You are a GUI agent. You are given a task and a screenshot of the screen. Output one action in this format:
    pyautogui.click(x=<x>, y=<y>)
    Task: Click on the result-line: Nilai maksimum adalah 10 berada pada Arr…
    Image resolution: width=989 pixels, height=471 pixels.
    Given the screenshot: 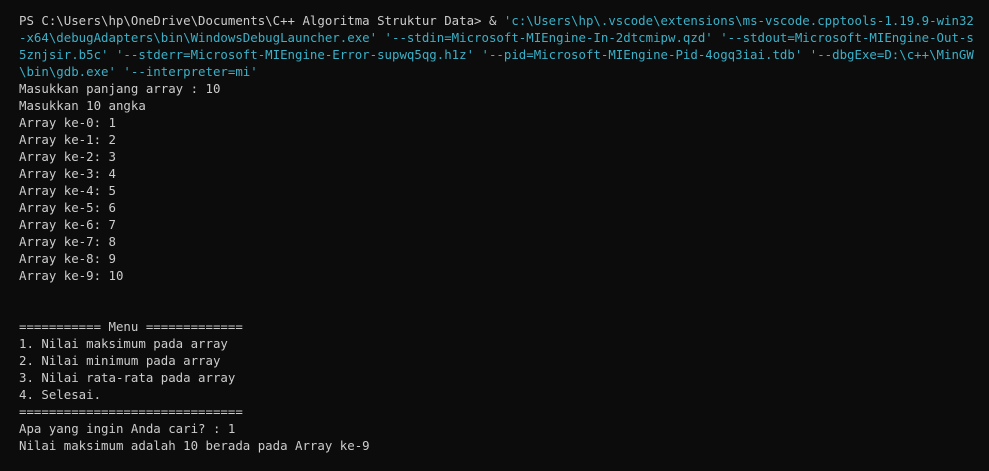 What is the action you would take?
    pyautogui.click(x=194, y=445)
    